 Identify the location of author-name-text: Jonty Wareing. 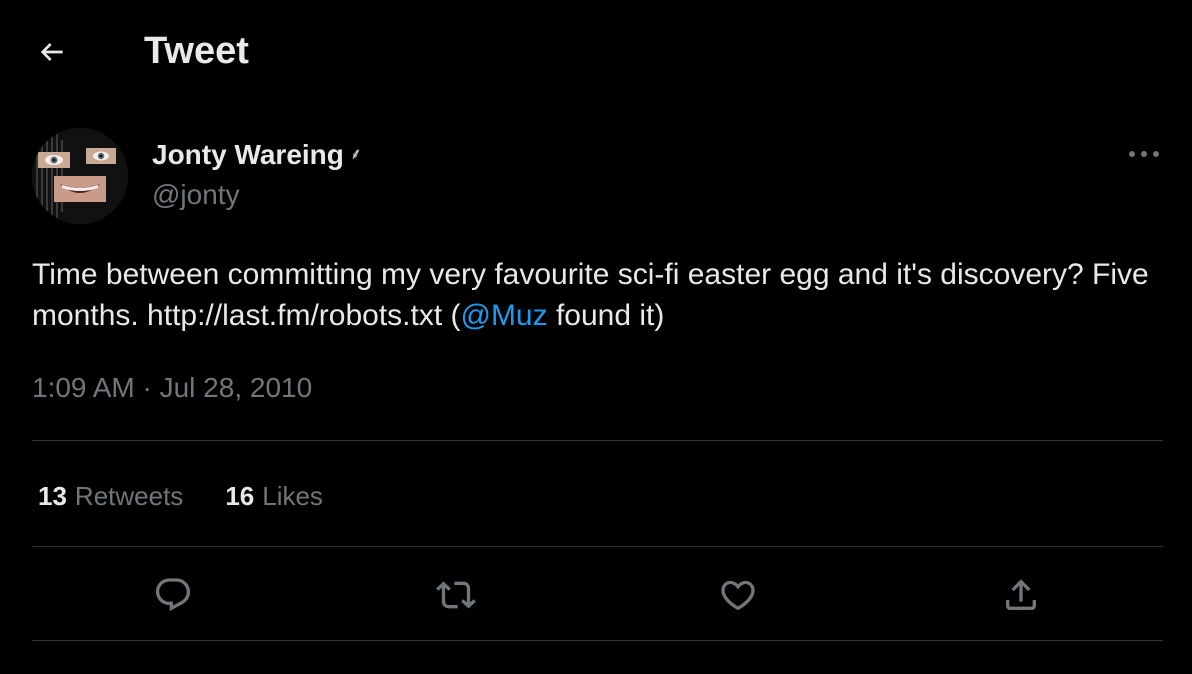
(248, 154).